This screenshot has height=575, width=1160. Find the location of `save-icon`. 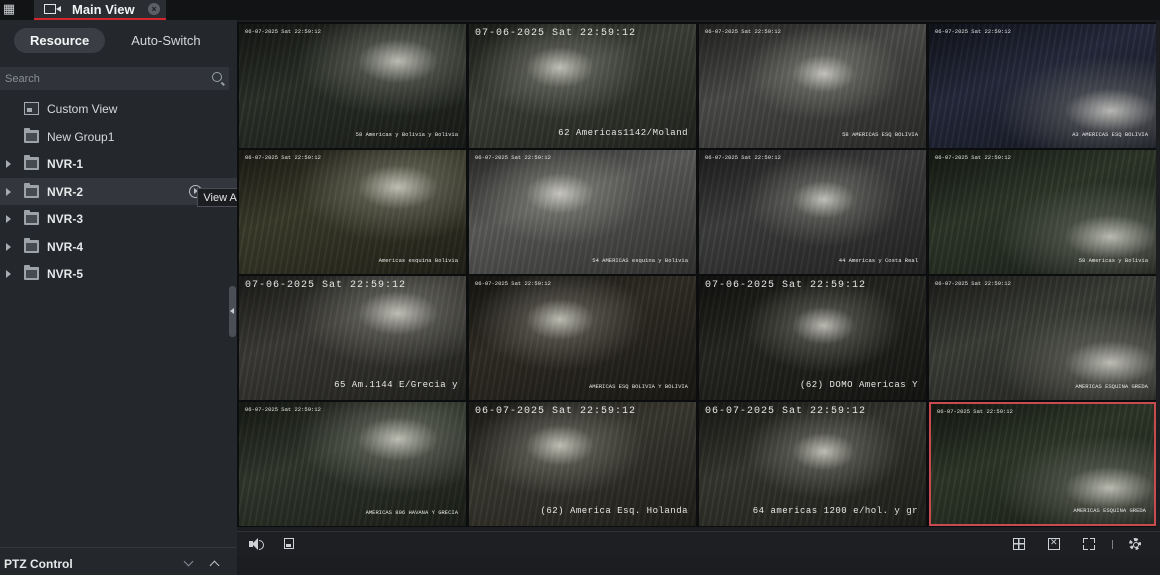

save-icon is located at coordinates (289, 543).